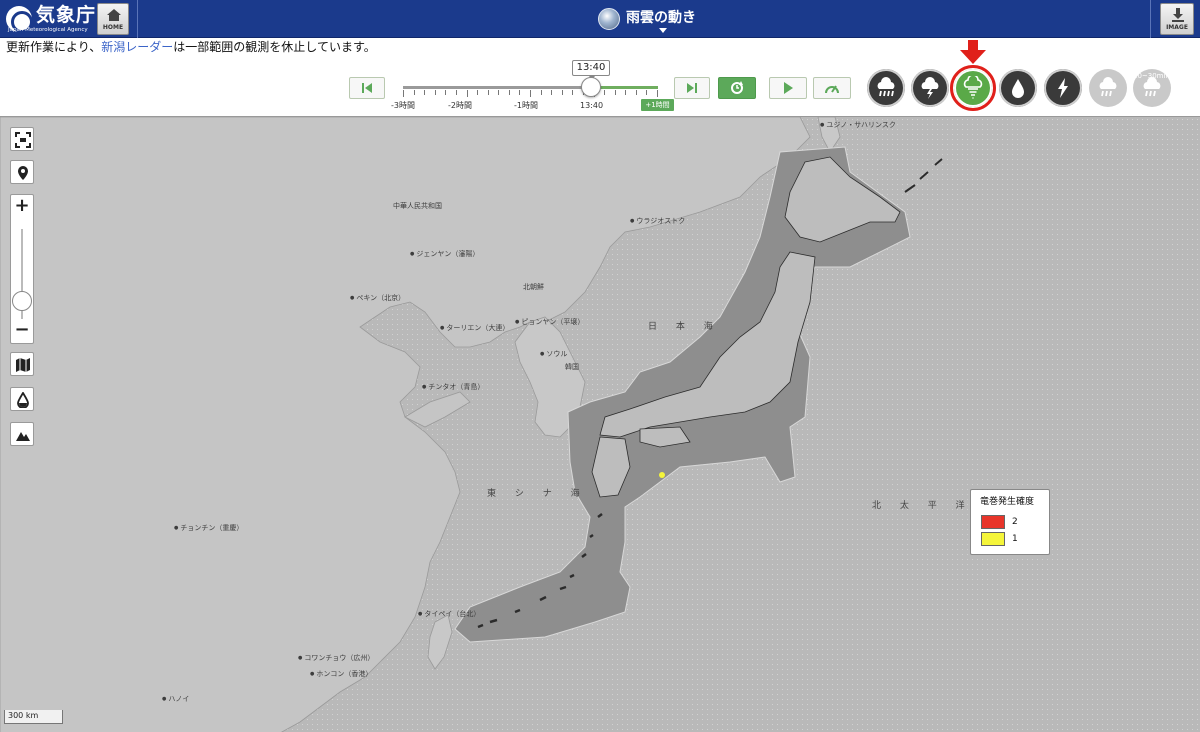 The width and height of the screenshot is (1200, 732). What do you see at coordinates (449, 614) in the screenshot?
I see `map-label: タイペイ（台北）` at bounding box center [449, 614].